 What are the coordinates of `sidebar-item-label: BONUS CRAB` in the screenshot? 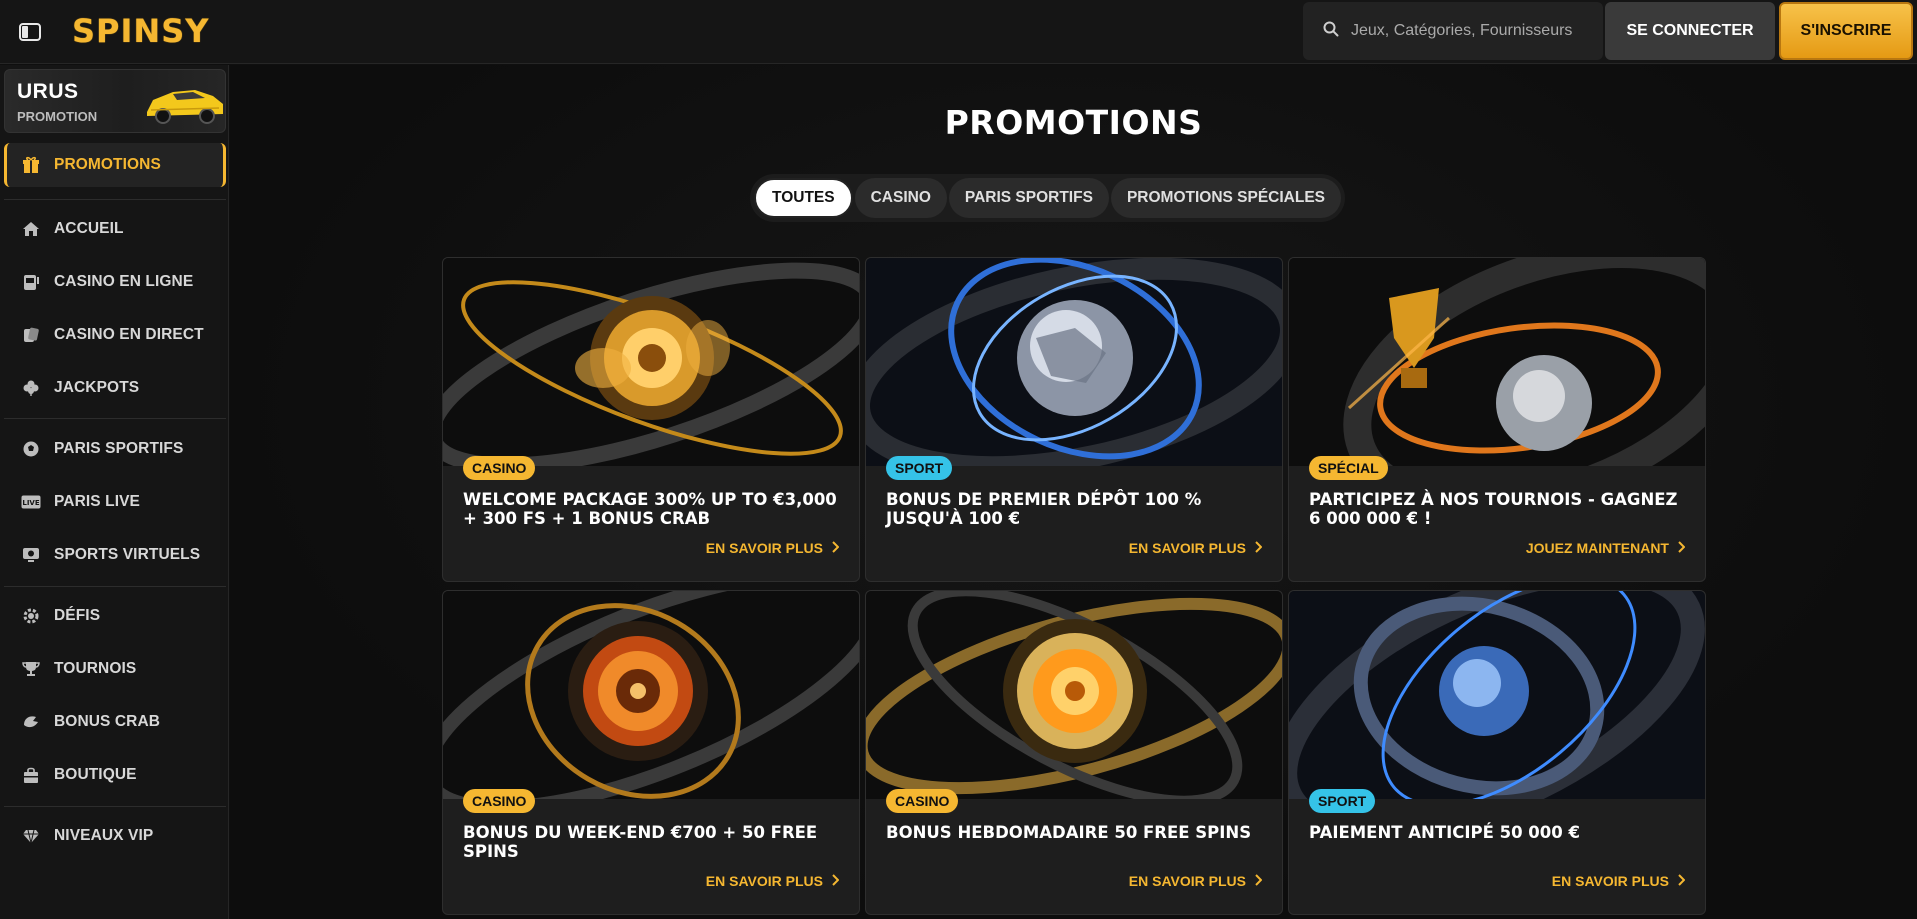 It's located at (107, 721).